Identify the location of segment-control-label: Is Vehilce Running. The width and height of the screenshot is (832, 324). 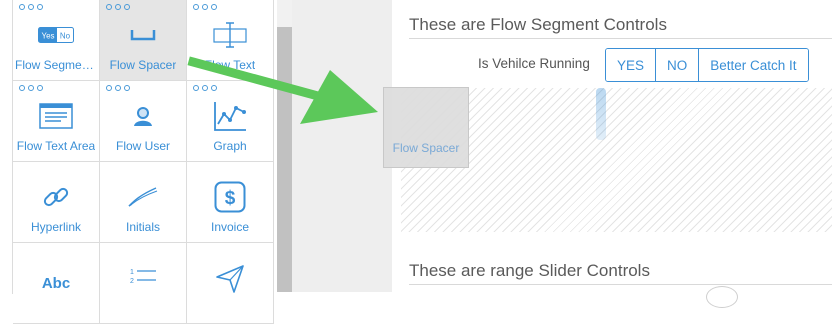
(534, 63).